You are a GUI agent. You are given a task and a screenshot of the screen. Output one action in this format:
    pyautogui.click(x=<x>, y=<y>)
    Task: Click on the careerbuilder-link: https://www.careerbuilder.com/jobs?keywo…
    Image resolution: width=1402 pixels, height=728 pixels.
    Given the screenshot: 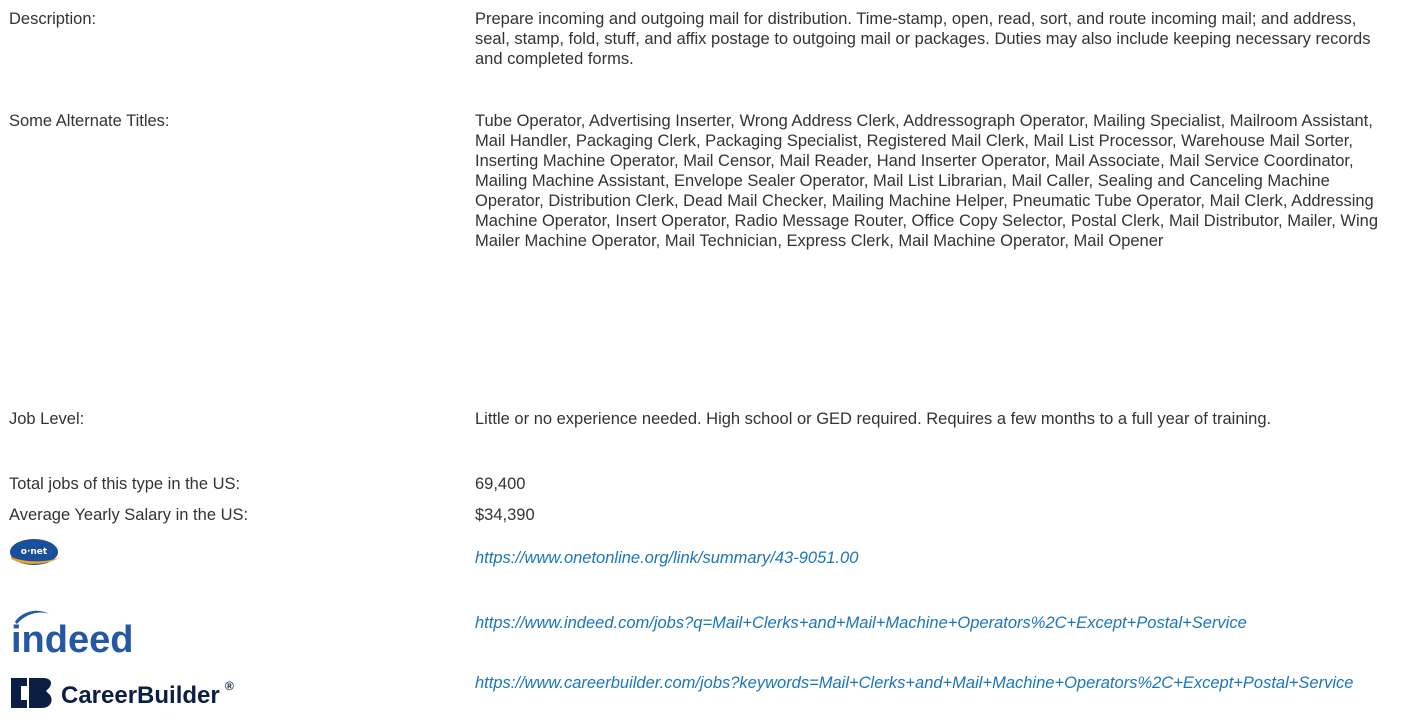 What is the action you would take?
    pyautogui.click(x=914, y=683)
    